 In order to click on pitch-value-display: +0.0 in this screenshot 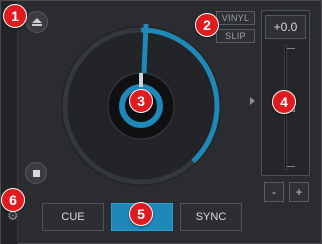, I will do `click(285, 27)`.